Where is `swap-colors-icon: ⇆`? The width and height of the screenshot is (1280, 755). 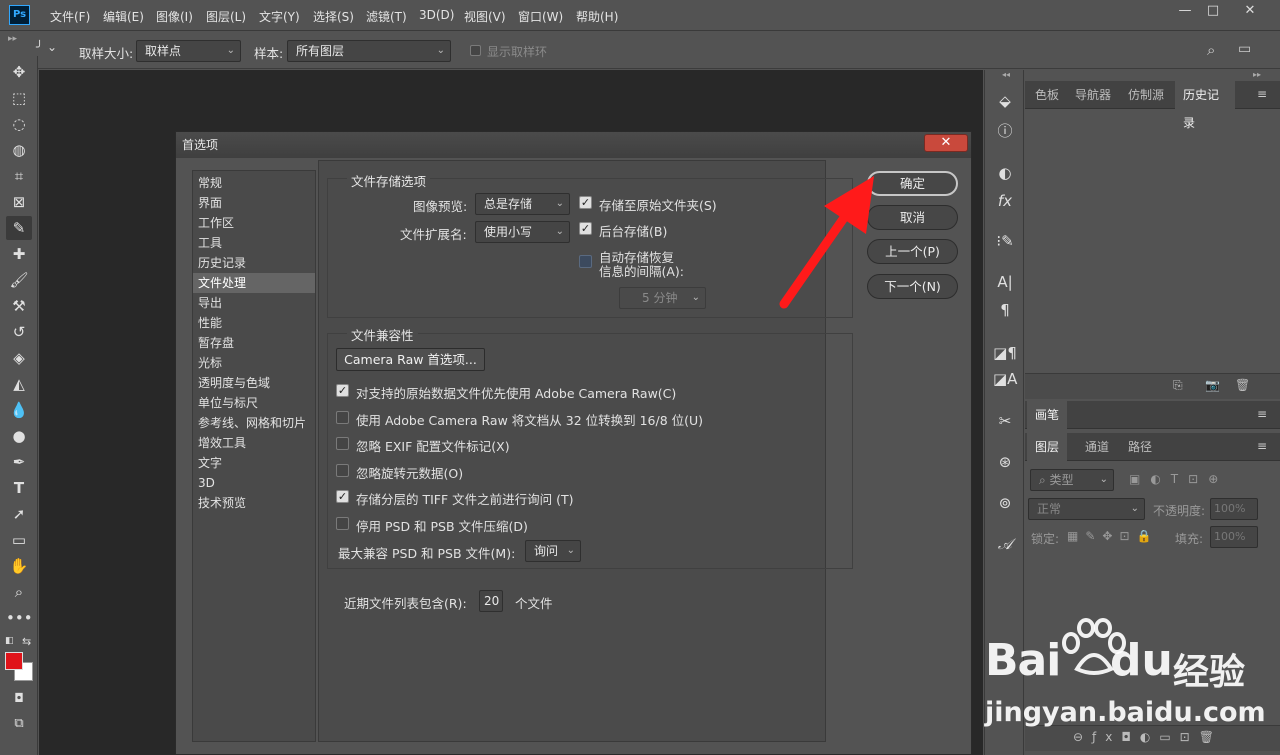
swap-colors-icon: ⇆ is located at coordinates (26, 641).